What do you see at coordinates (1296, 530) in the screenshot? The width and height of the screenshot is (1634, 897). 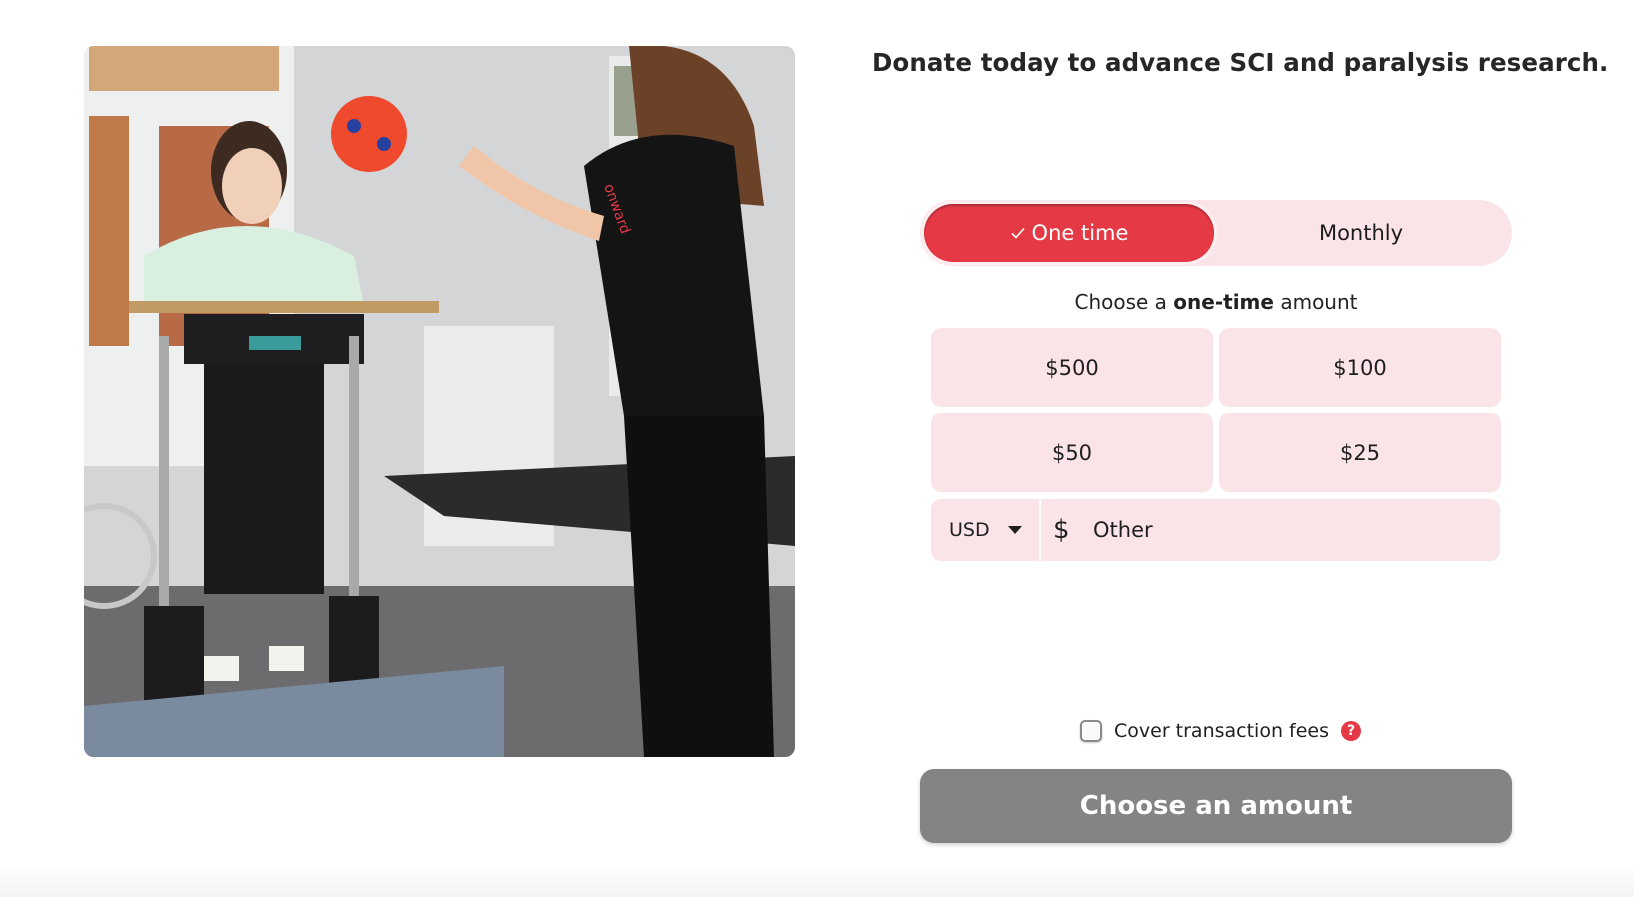 I see `other-amount-input` at bounding box center [1296, 530].